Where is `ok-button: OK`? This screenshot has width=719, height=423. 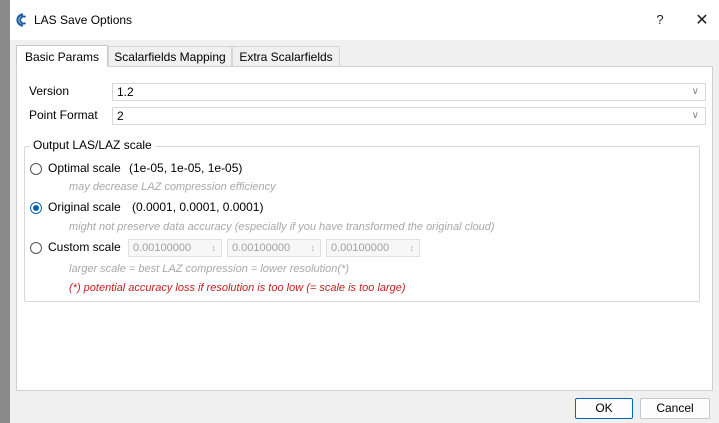 ok-button: OK is located at coordinates (604, 408).